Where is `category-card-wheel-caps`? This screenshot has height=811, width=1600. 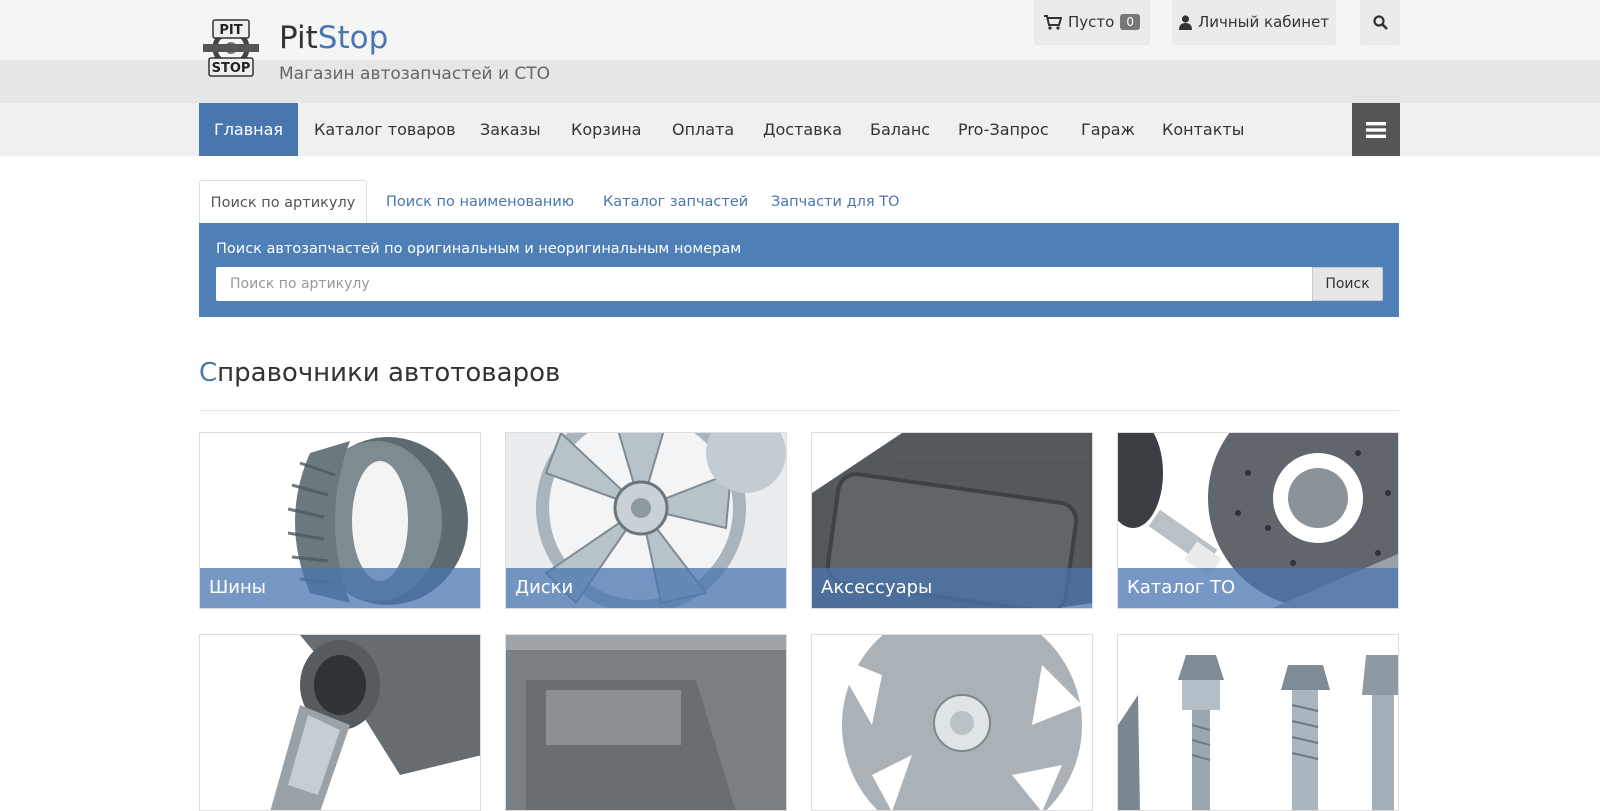
category-card-wheel-caps is located at coordinates (952, 722).